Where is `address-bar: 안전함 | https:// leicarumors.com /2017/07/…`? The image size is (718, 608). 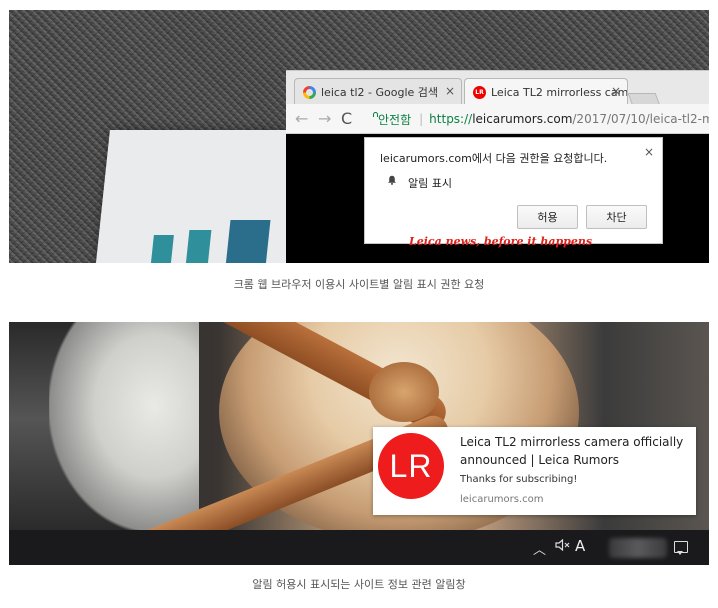
address-bar: 안전함 | https:// leicarumors.com /2017/07/… is located at coordinates (537, 119).